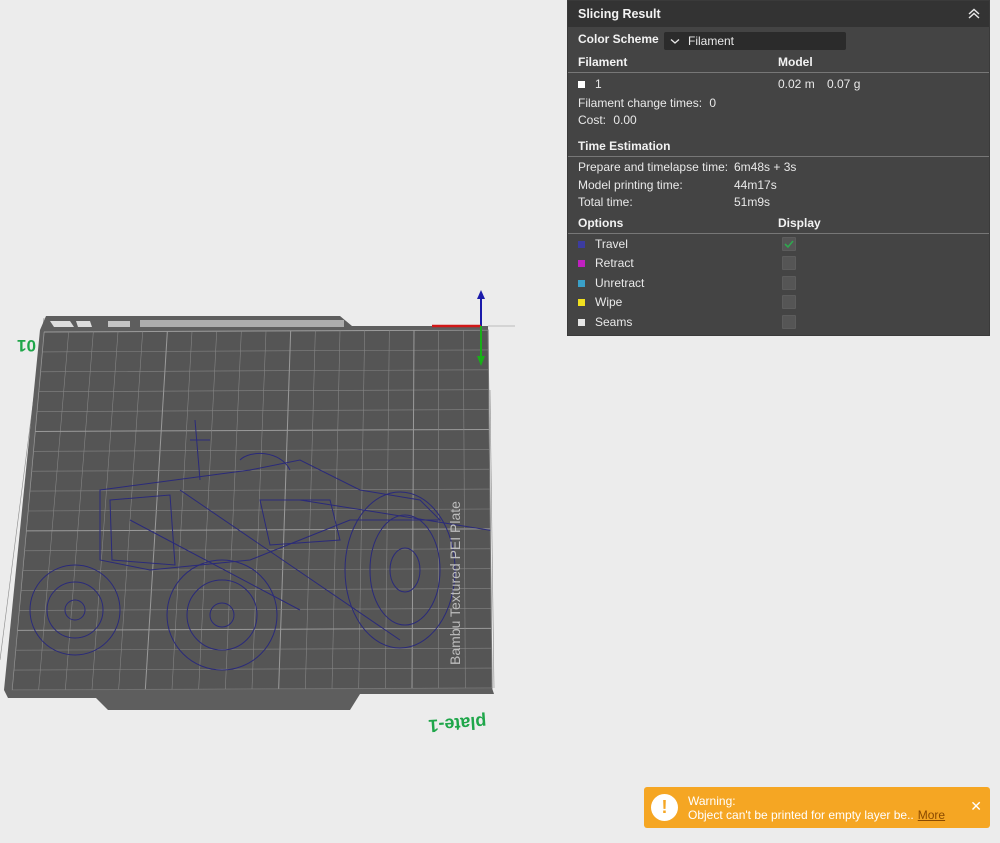 The image size is (1000, 843). Describe the element at coordinates (789, 322) in the screenshot. I see `seams-display-checkbox` at that location.